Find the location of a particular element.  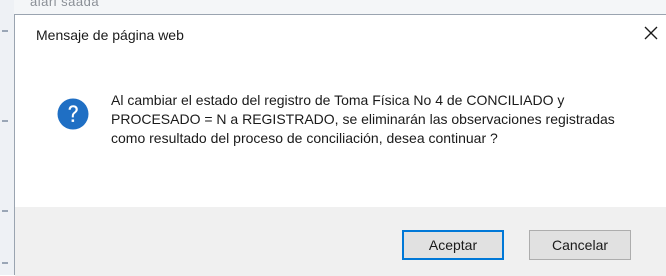

background-window-edge is located at coordinates (7, 137).